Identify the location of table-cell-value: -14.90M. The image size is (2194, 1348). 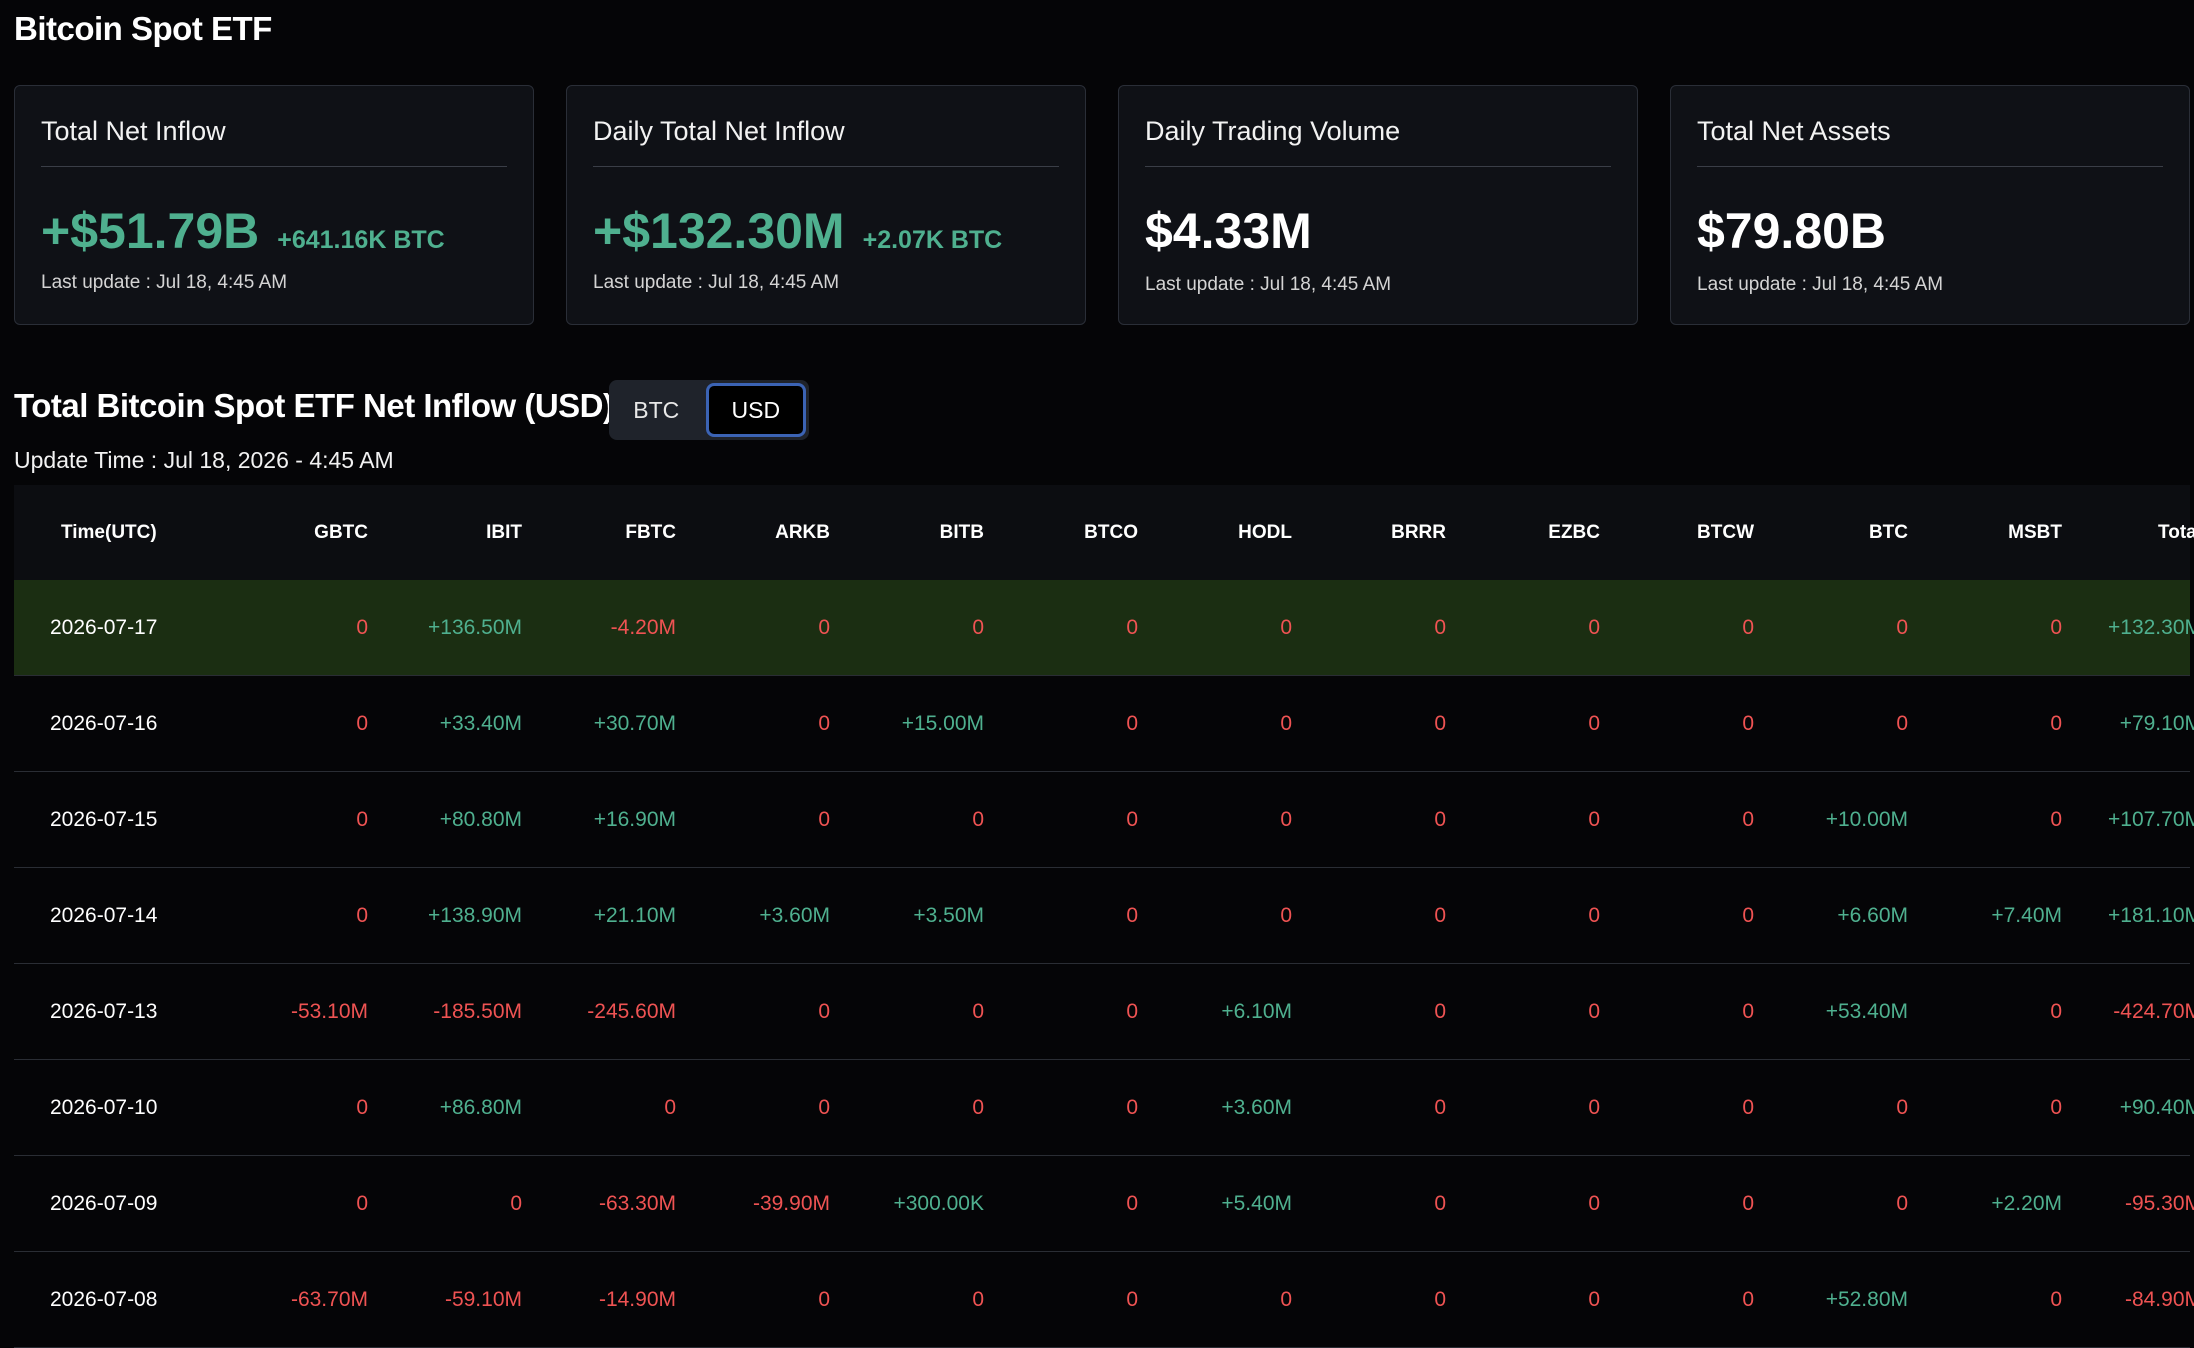
(637, 1299).